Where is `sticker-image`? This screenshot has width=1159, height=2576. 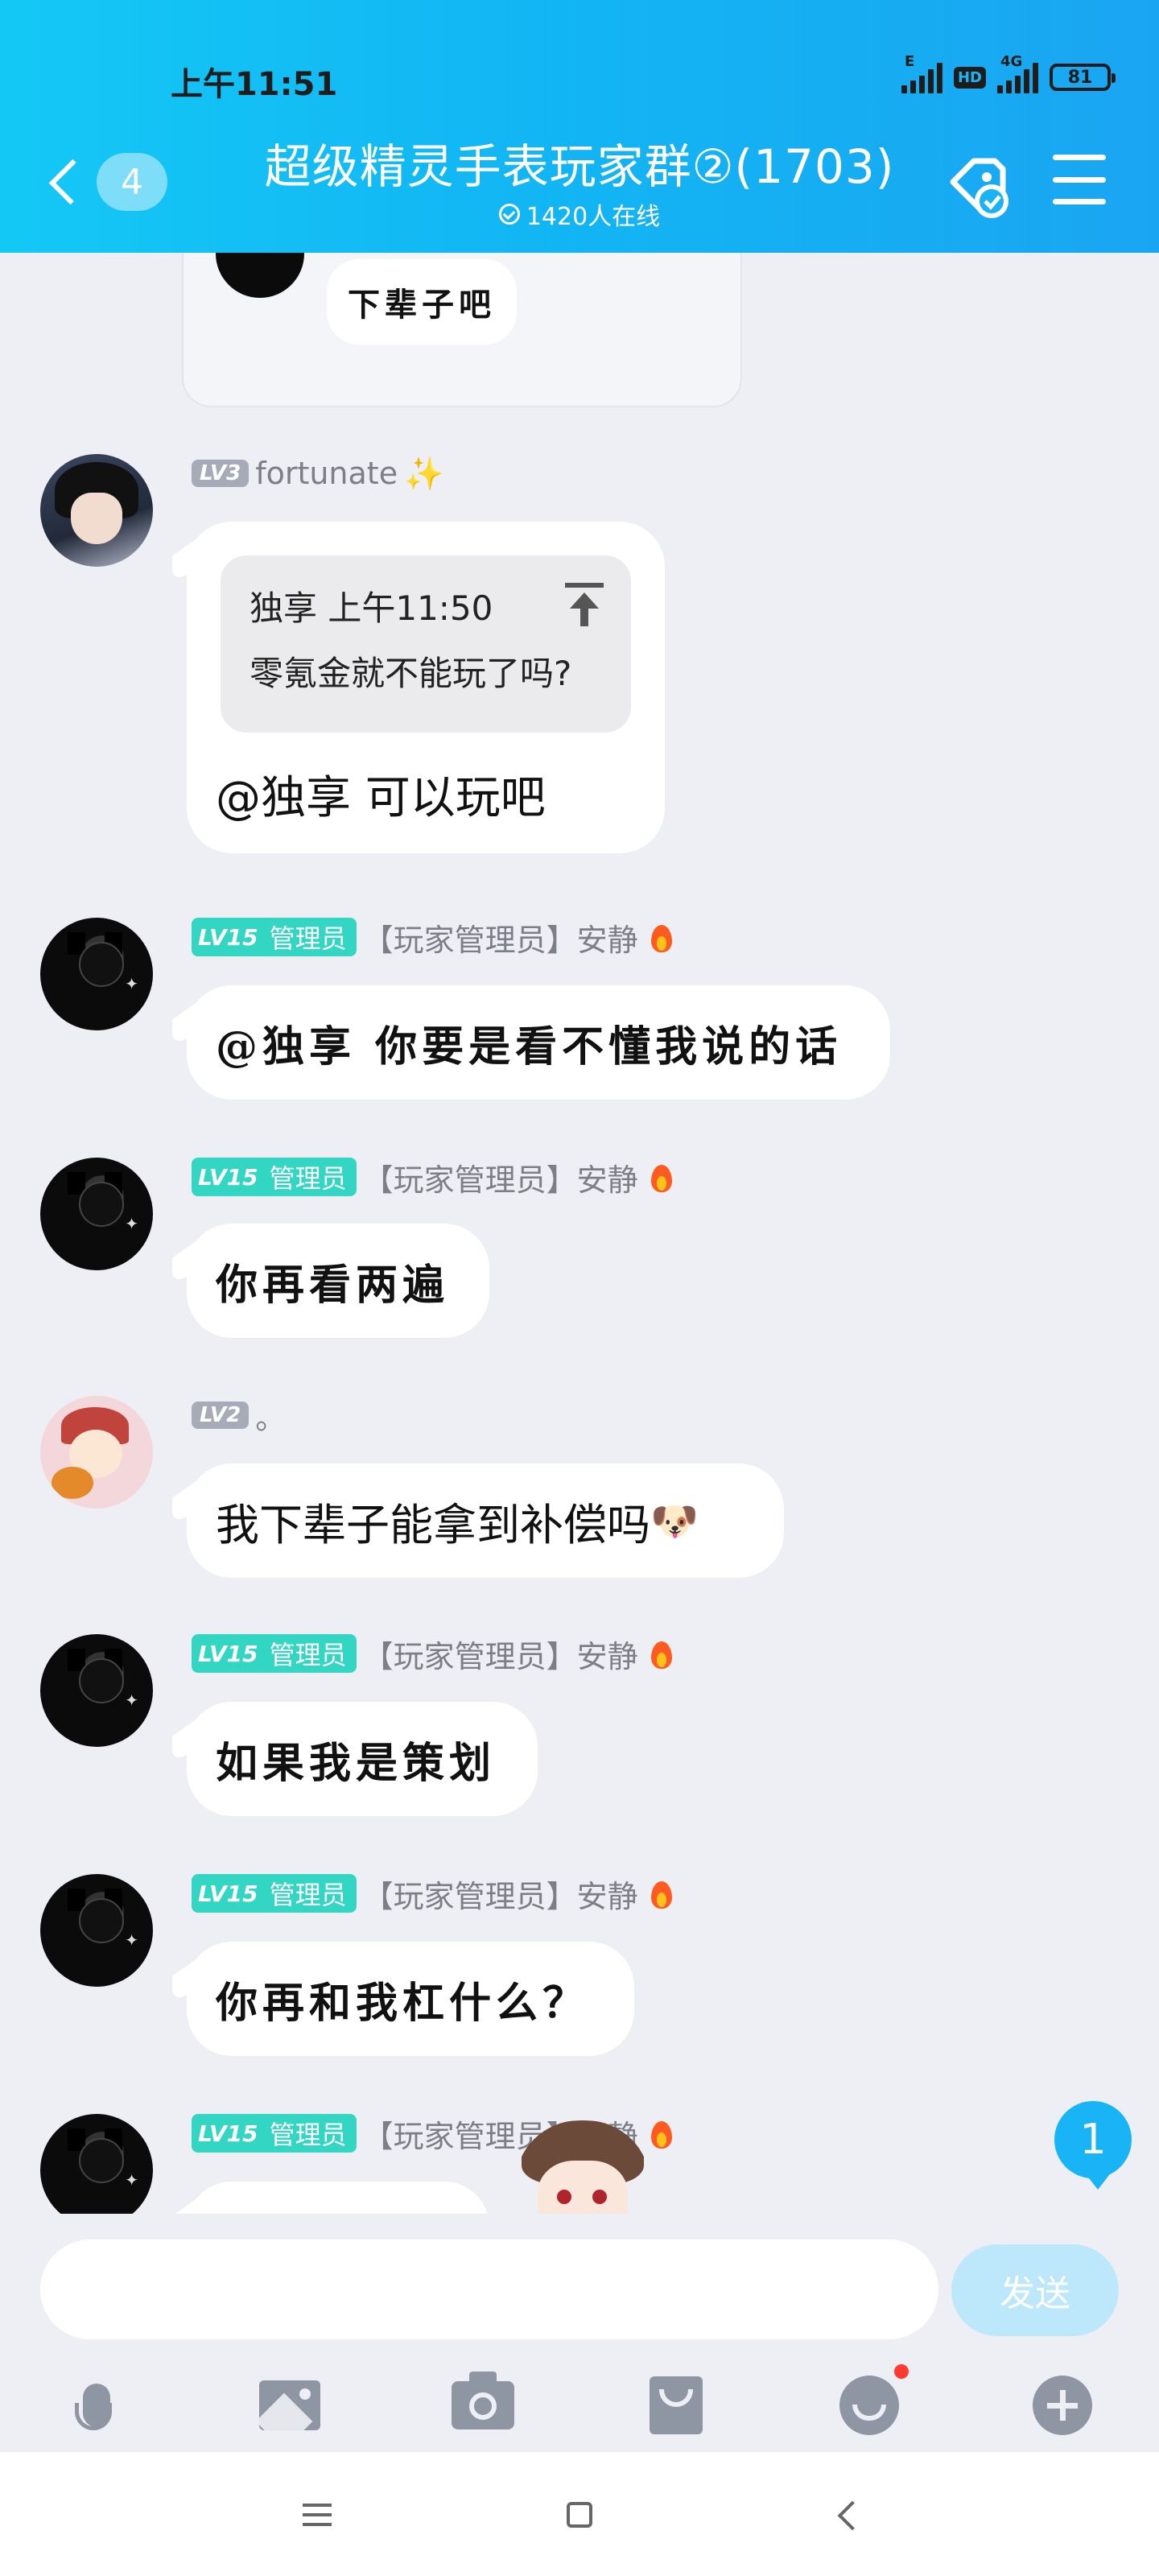
sticker-image is located at coordinates (260, 275).